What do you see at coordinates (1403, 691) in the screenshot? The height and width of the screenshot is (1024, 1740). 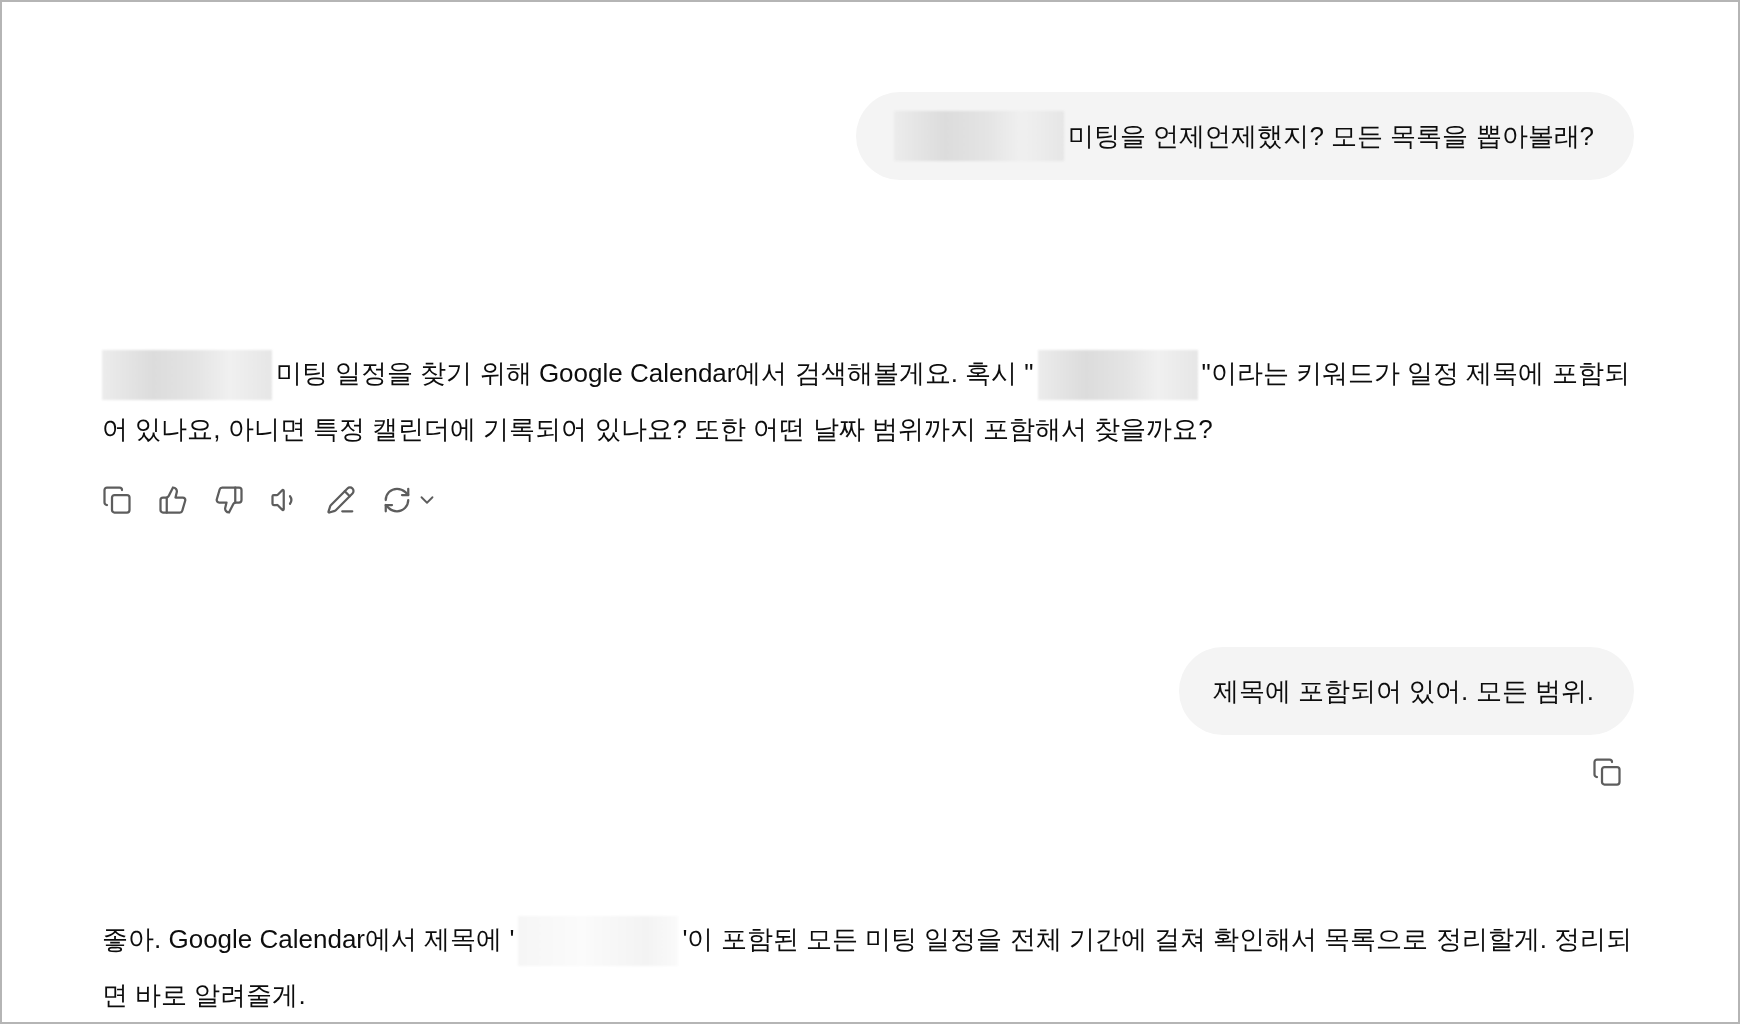 I see `message-text: 제목에 포함되어 있어. 모든 범위.` at bounding box center [1403, 691].